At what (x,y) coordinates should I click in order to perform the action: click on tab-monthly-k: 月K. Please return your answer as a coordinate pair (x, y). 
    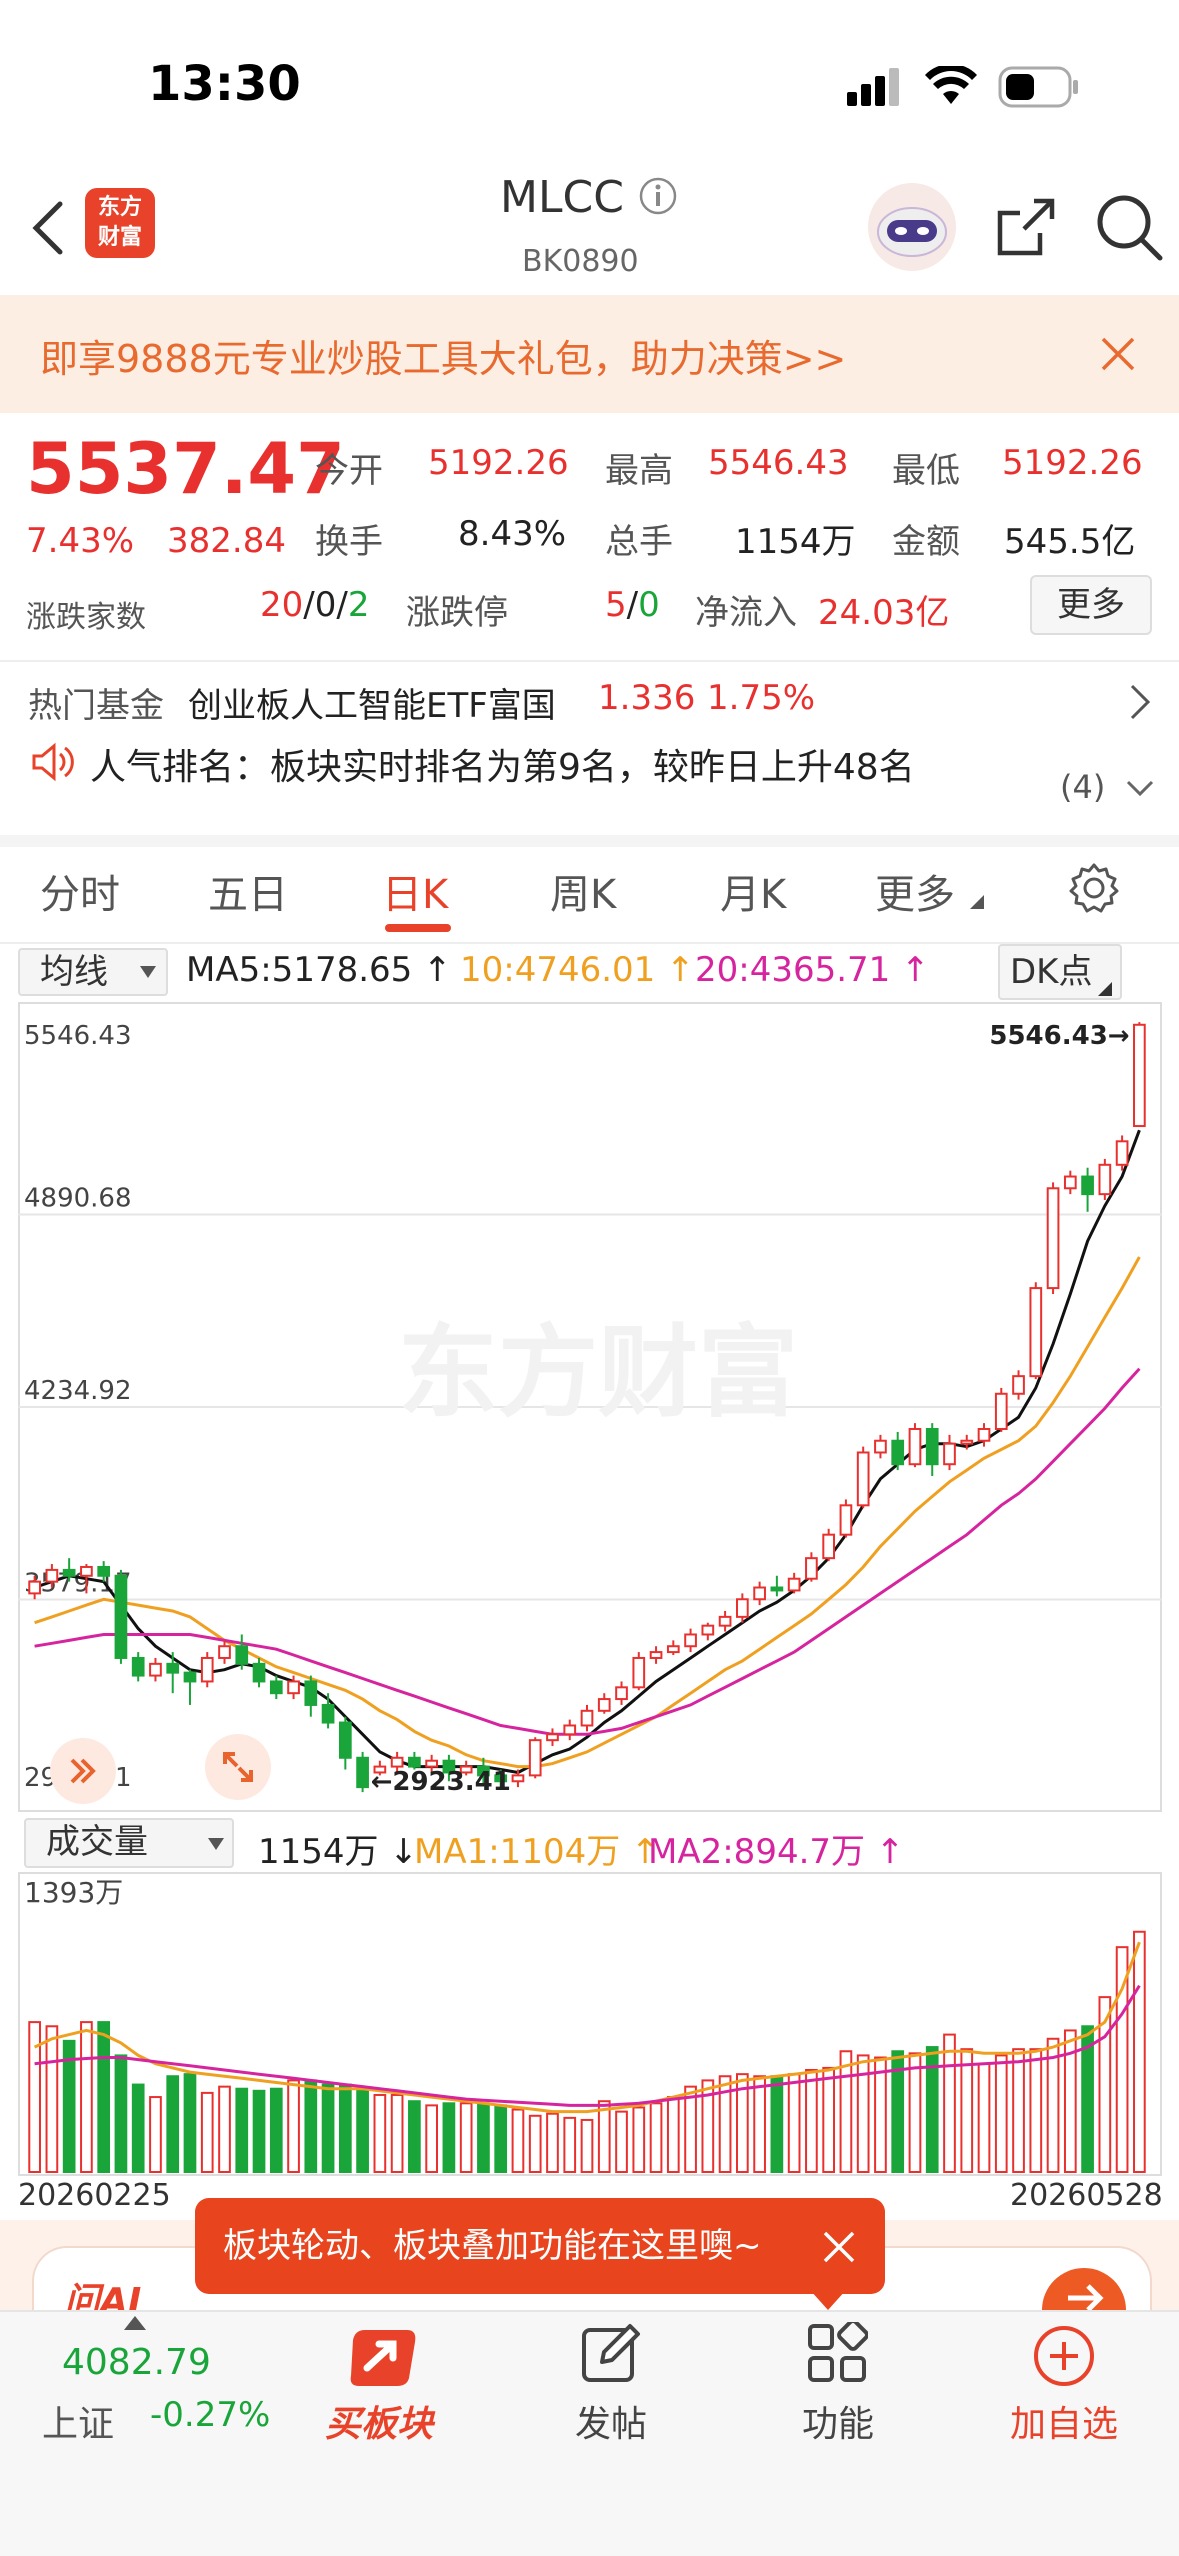
    Looking at the image, I should click on (753, 891).